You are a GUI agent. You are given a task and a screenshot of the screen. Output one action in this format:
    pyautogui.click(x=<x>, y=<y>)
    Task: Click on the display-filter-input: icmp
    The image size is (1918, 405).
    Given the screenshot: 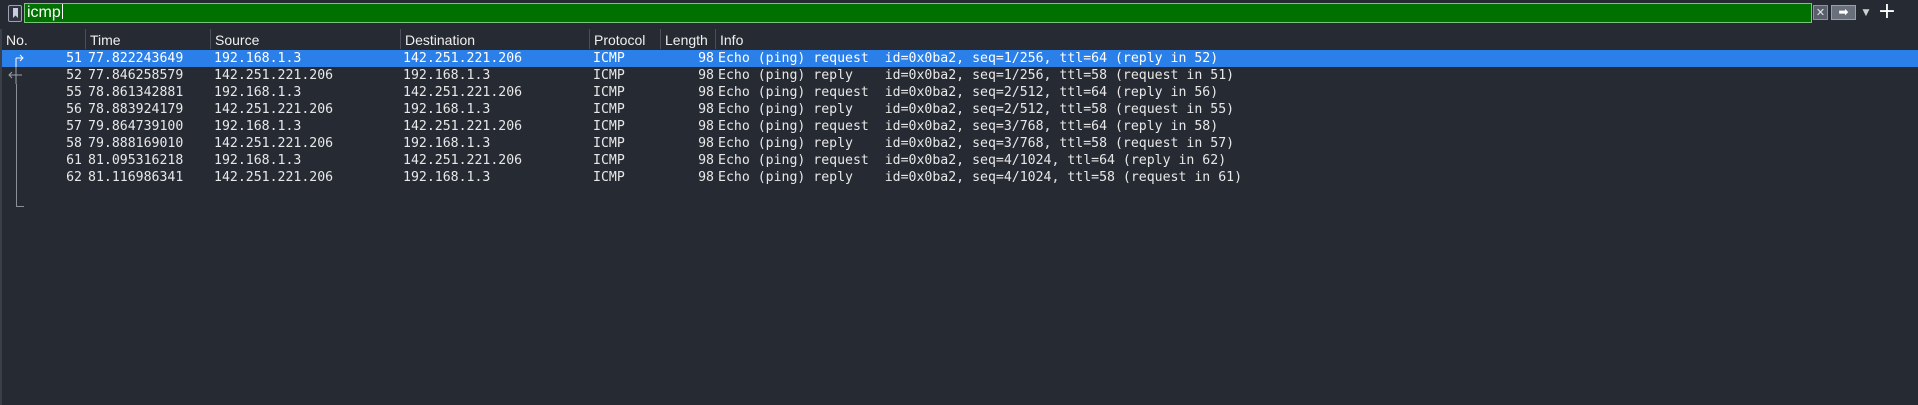 What is the action you would take?
    pyautogui.click(x=918, y=13)
    